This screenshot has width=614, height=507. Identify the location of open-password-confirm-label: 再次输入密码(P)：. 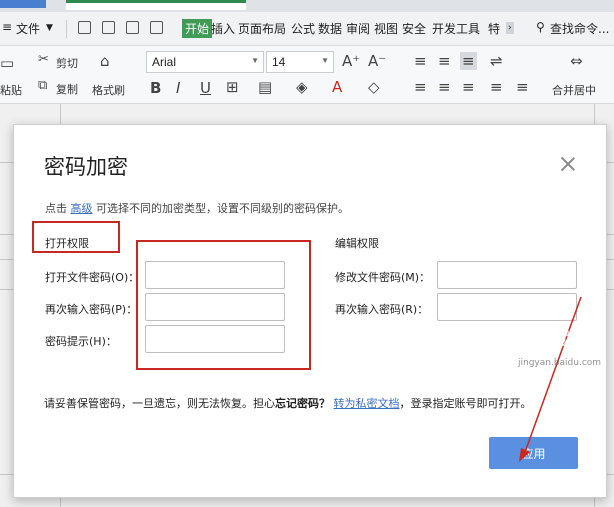
(91, 309).